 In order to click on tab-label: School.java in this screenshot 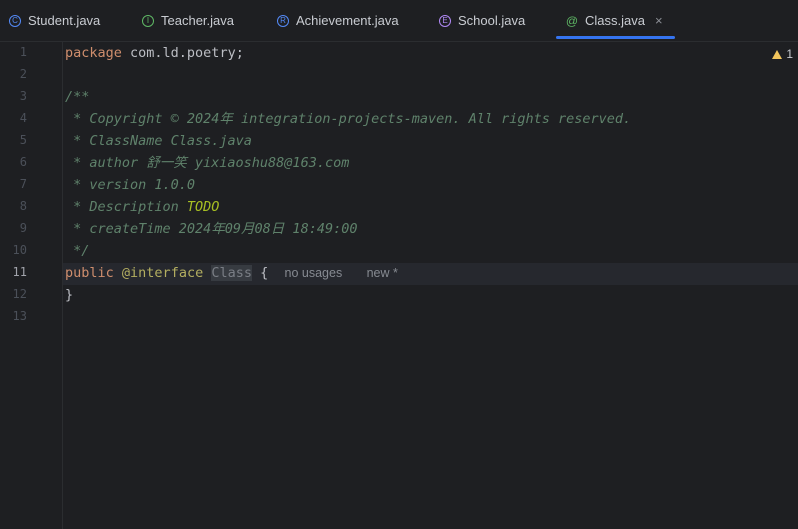, I will do `click(492, 20)`.